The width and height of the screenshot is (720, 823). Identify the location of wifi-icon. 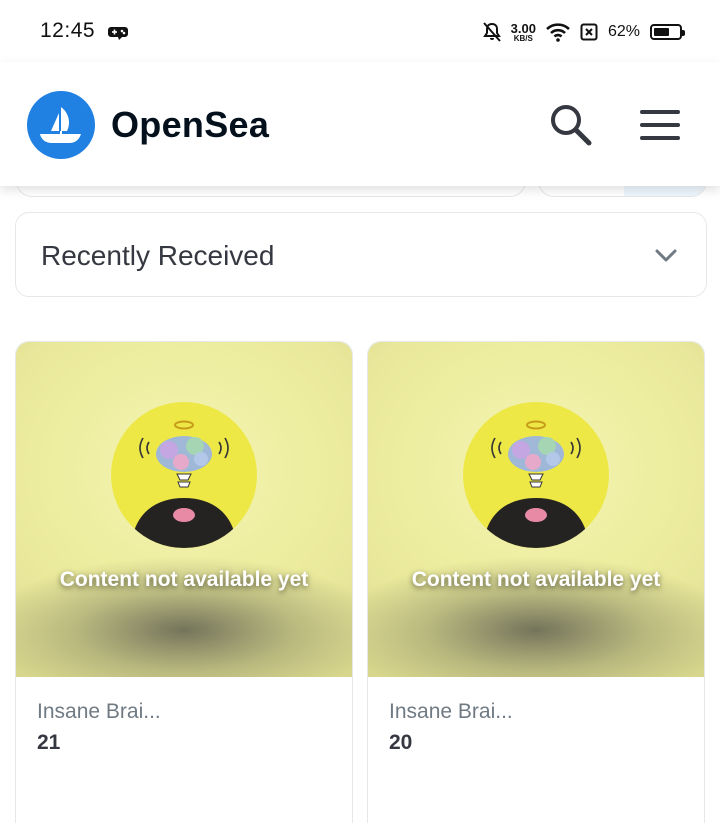
(558, 32).